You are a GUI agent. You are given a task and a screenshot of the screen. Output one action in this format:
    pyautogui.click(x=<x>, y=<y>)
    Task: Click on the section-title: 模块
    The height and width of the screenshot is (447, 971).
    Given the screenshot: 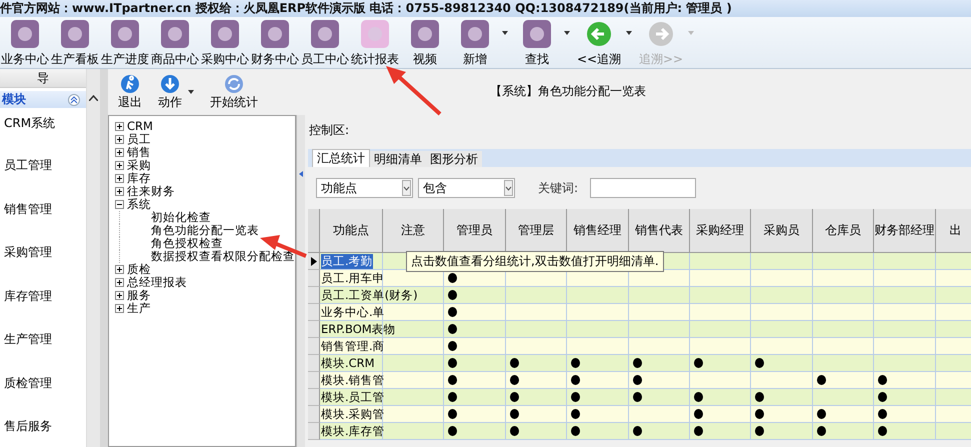 What is the action you would take?
    pyautogui.click(x=14, y=99)
    